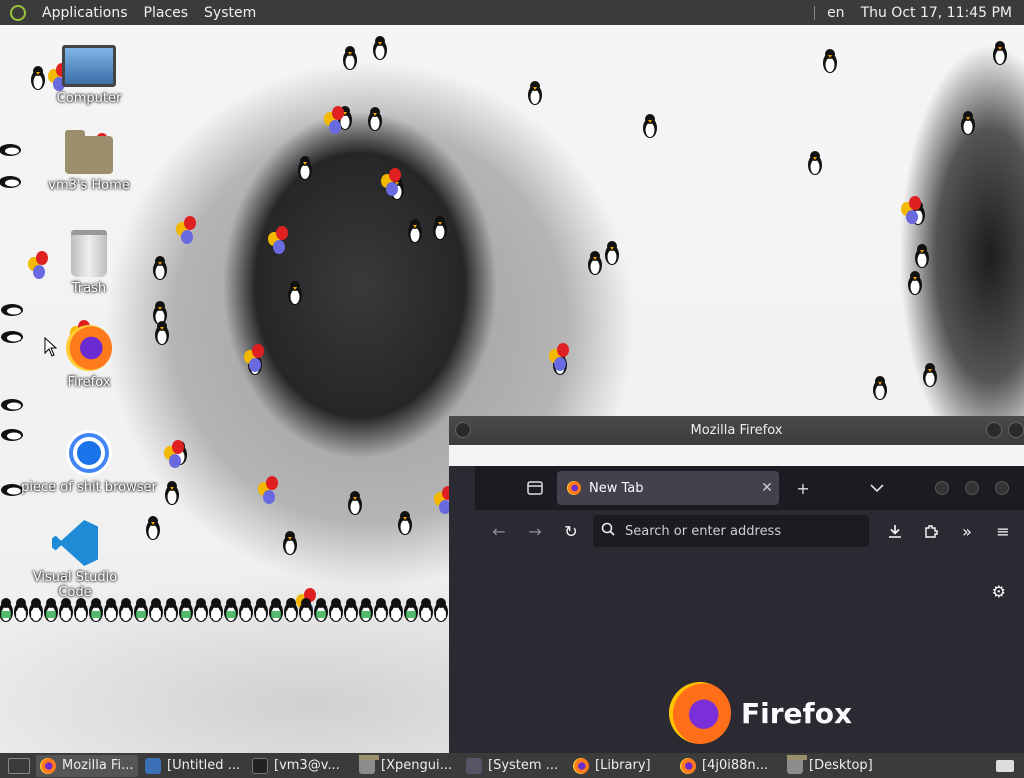  I want to click on keyboard-layout-indicator: en, so click(836, 13).